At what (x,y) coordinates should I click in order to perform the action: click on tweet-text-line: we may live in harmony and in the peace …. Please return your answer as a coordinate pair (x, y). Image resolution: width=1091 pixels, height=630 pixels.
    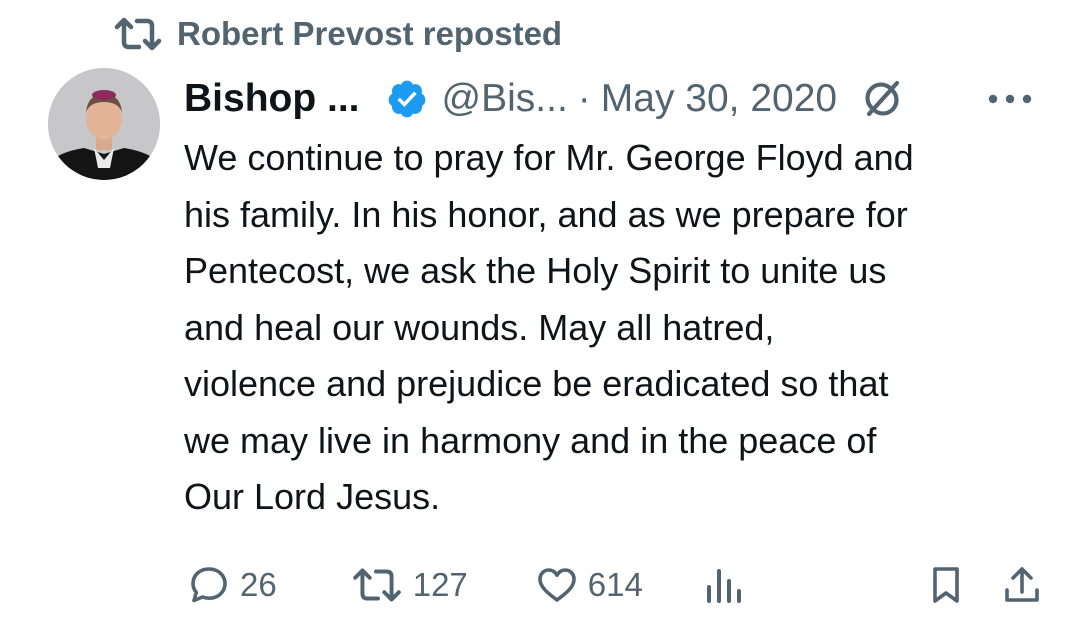
    Looking at the image, I should click on (530, 440).